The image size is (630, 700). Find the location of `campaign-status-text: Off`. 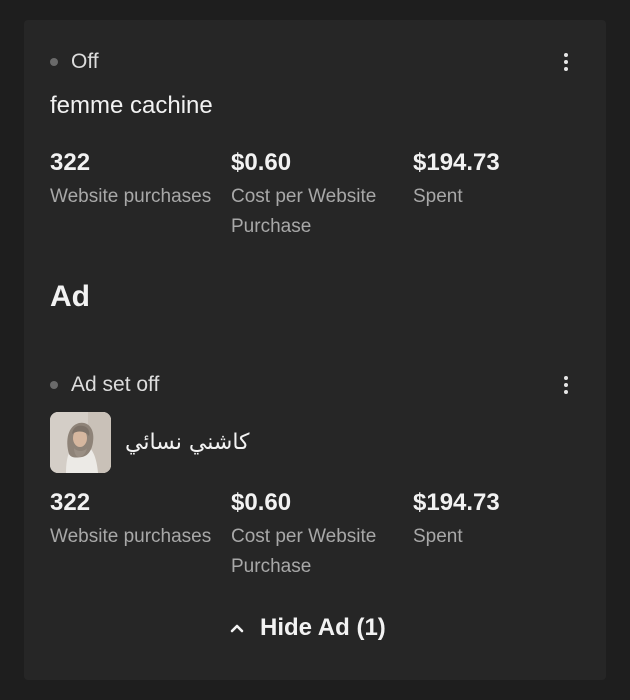

campaign-status-text: Off is located at coordinates (85, 61).